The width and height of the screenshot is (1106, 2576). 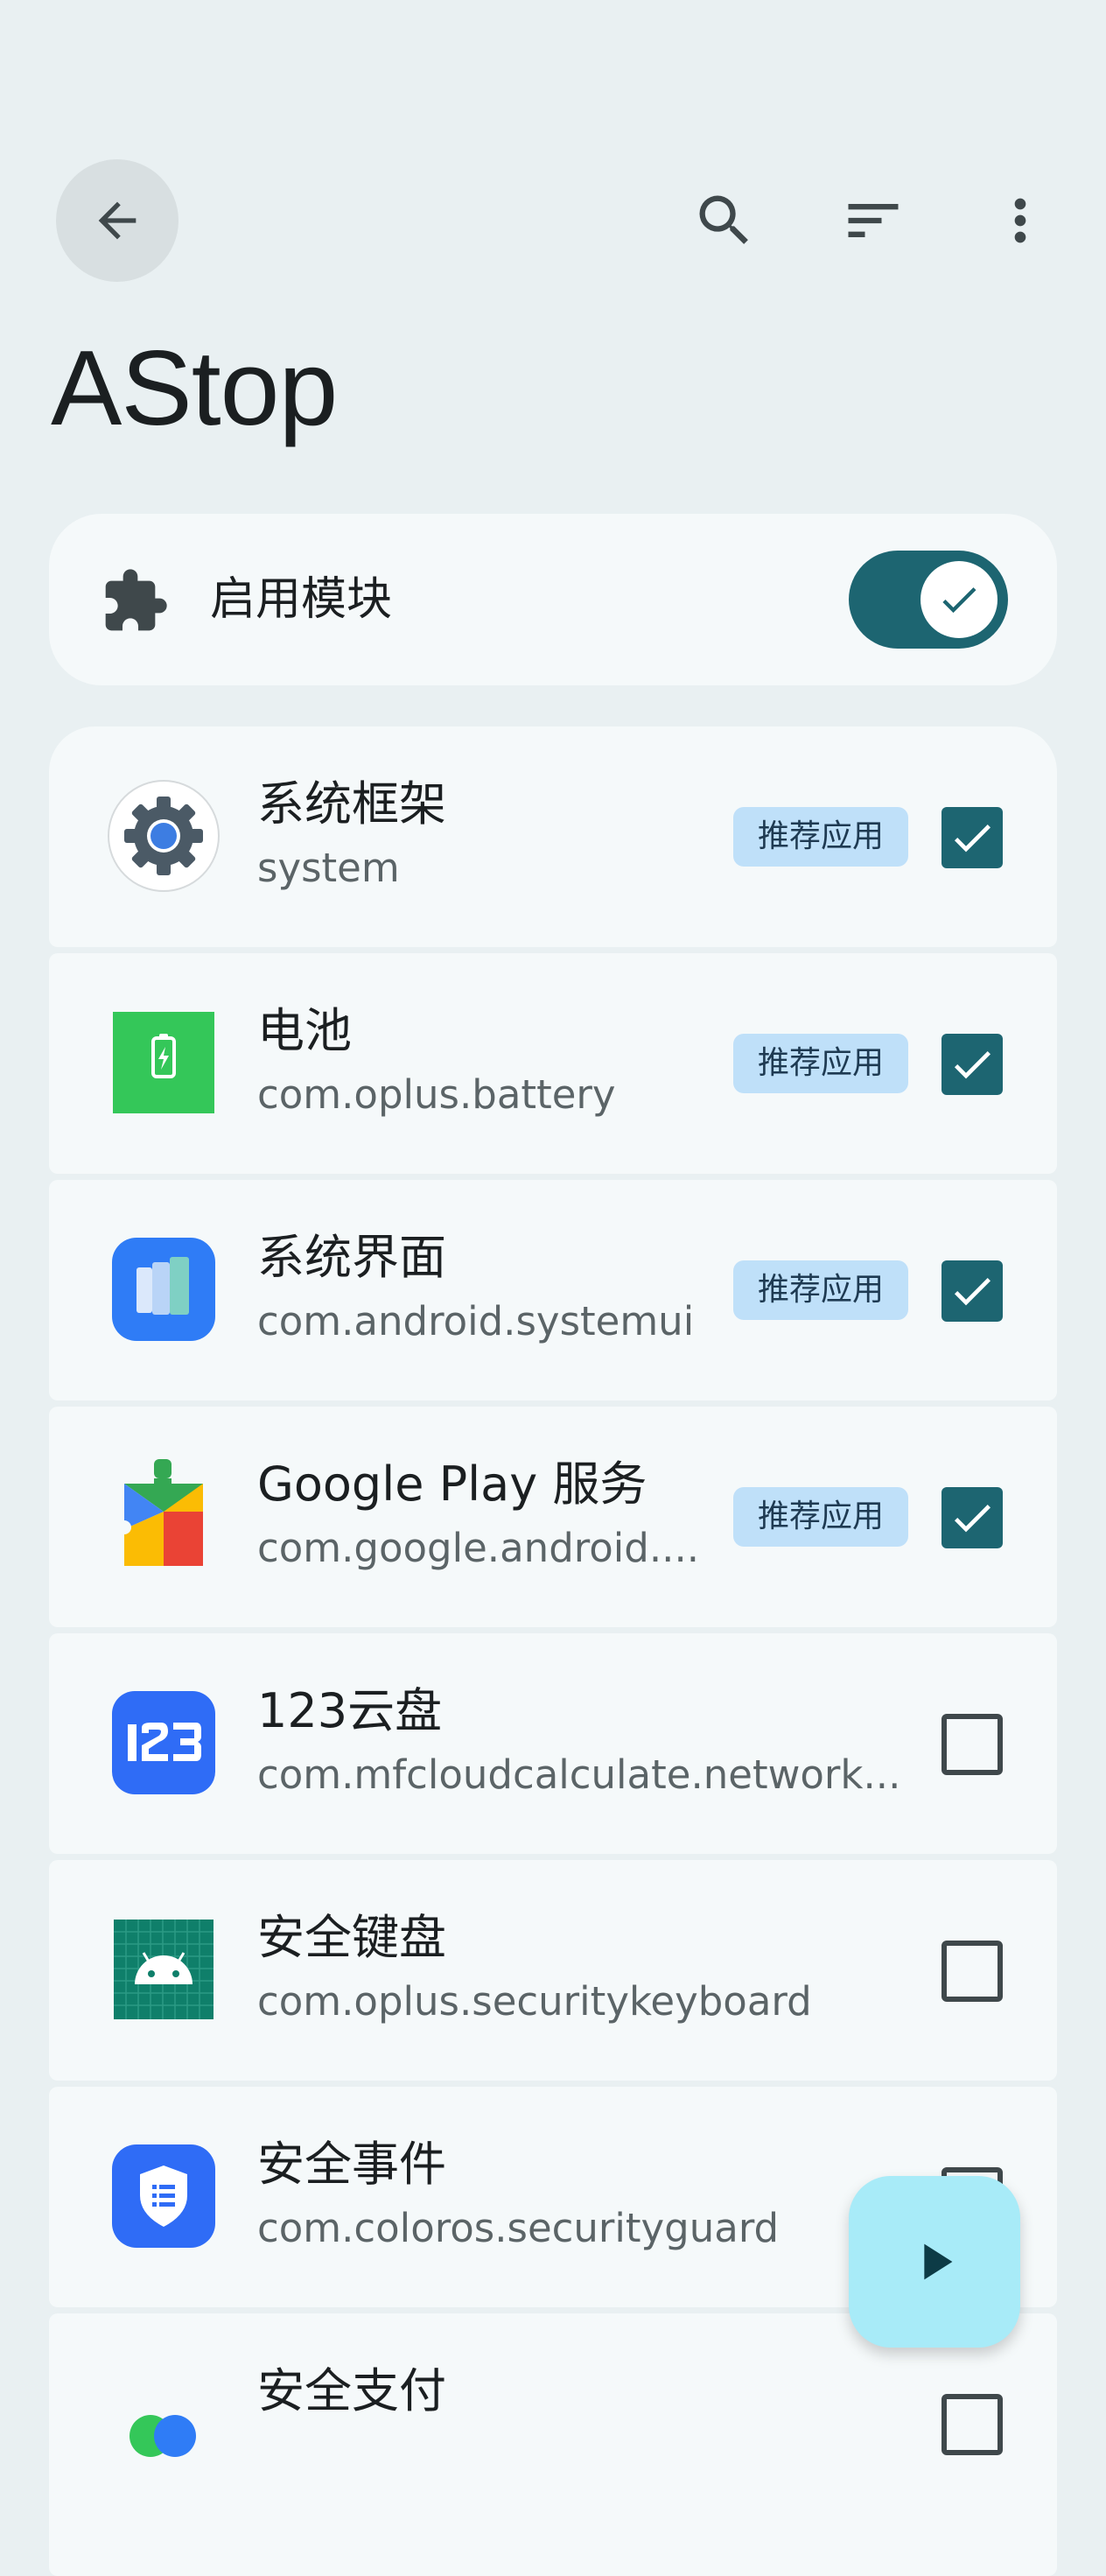 What do you see at coordinates (163, 1063) in the screenshot?
I see `battery-icon` at bounding box center [163, 1063].